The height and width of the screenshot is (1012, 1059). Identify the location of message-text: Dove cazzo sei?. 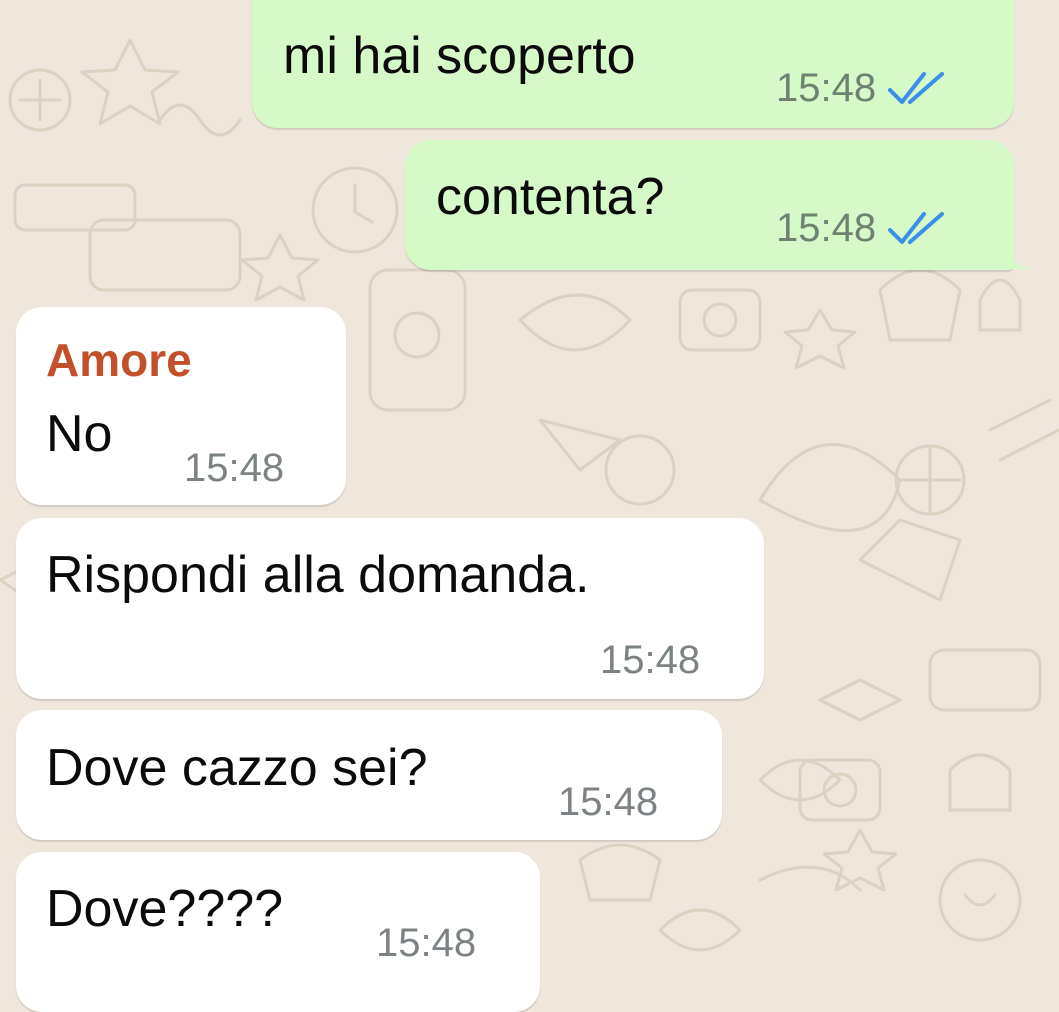
(237, 768).